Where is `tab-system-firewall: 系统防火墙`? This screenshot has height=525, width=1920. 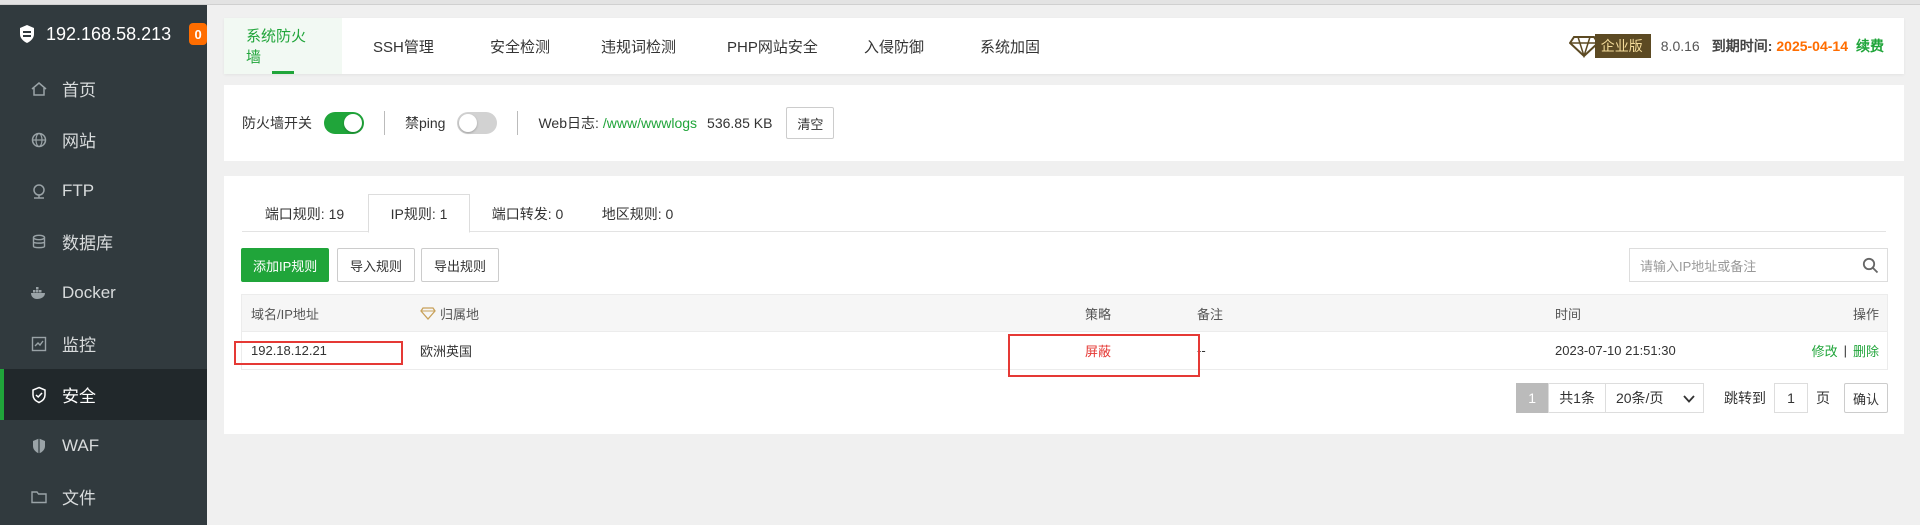 tab-system-firewall: 系统防火墙 is located at coordinates (283, 46).